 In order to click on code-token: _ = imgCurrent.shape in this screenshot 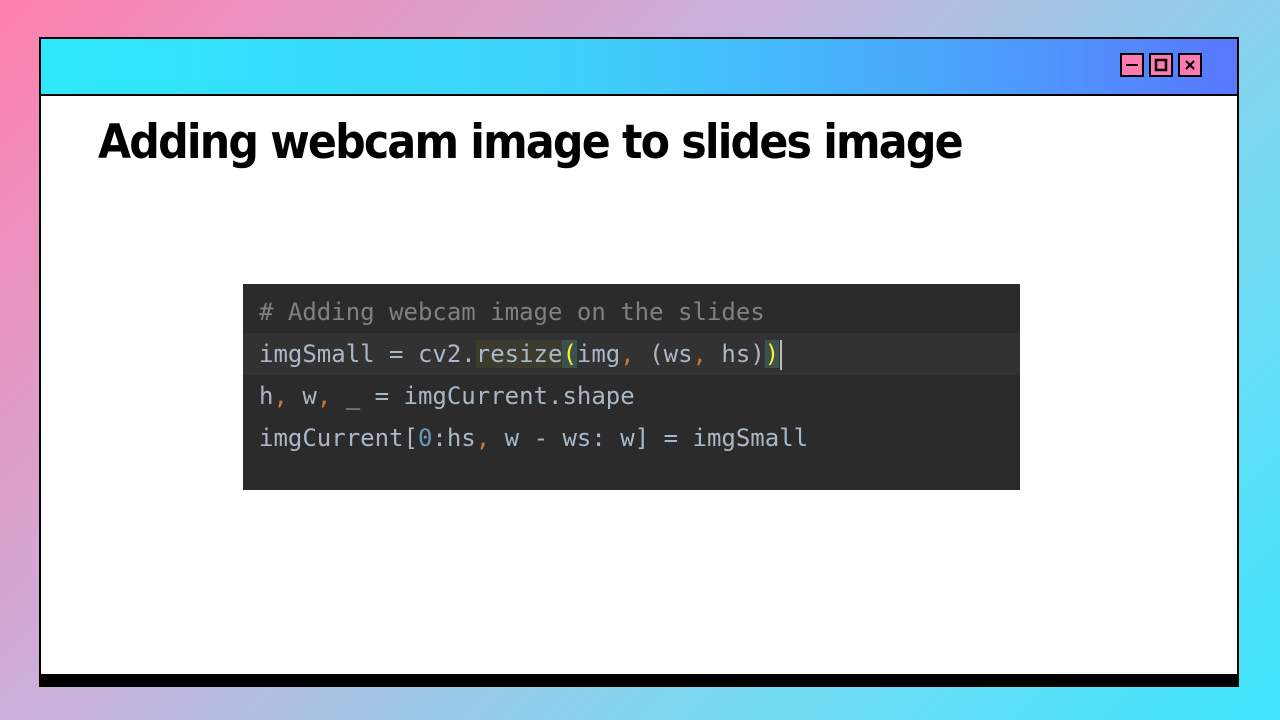, I will do `click(483, 396)`.